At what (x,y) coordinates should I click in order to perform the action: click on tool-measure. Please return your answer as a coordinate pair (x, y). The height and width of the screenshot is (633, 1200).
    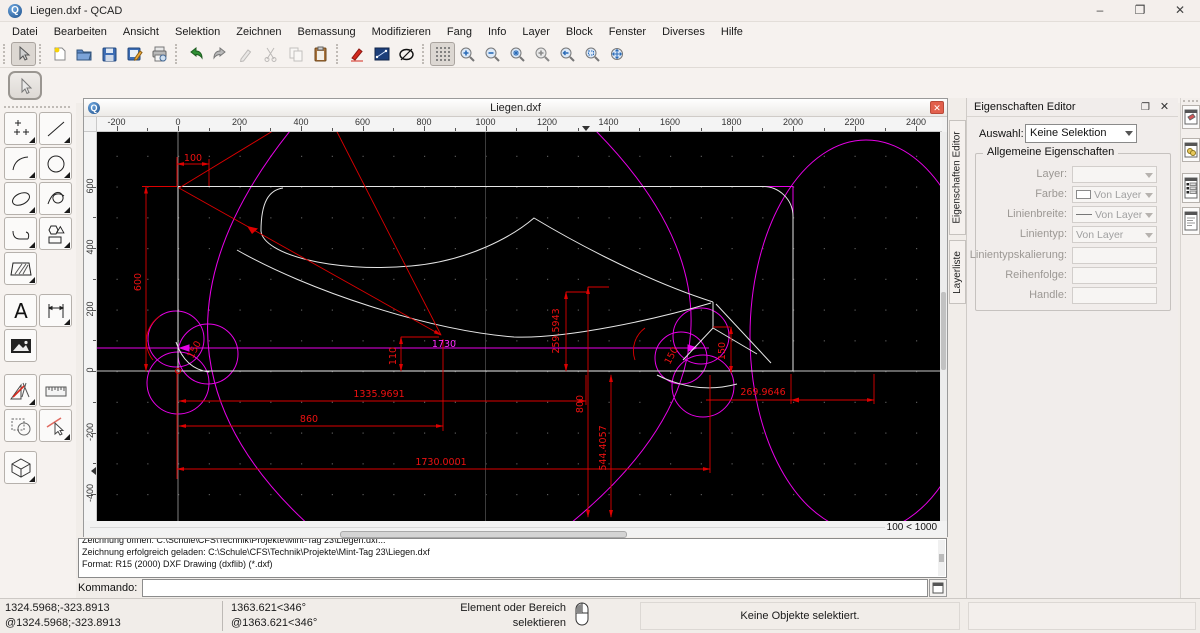
    Looking at the image, I should click on (55, 390).